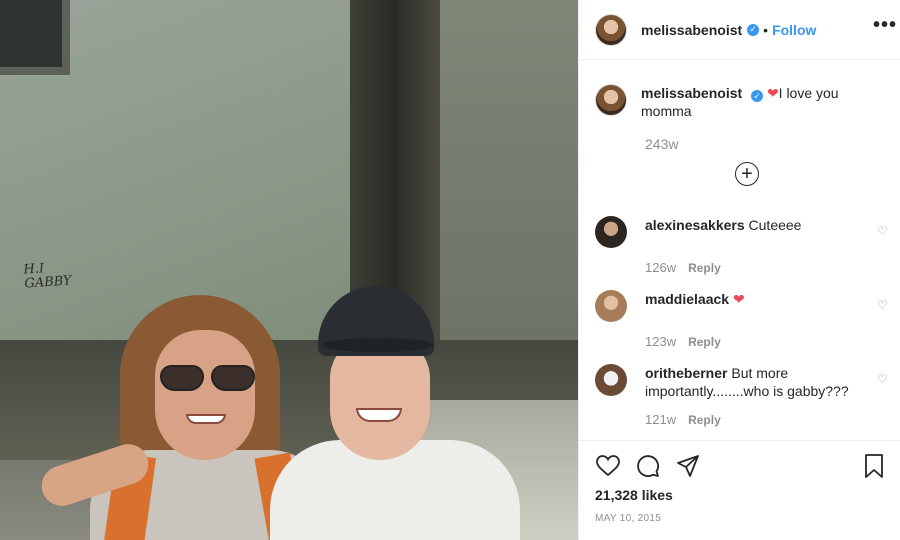  Describe the element at coordinates (691, 93) in the screenshot. I see `caption-username: melissabenoist` at that location.